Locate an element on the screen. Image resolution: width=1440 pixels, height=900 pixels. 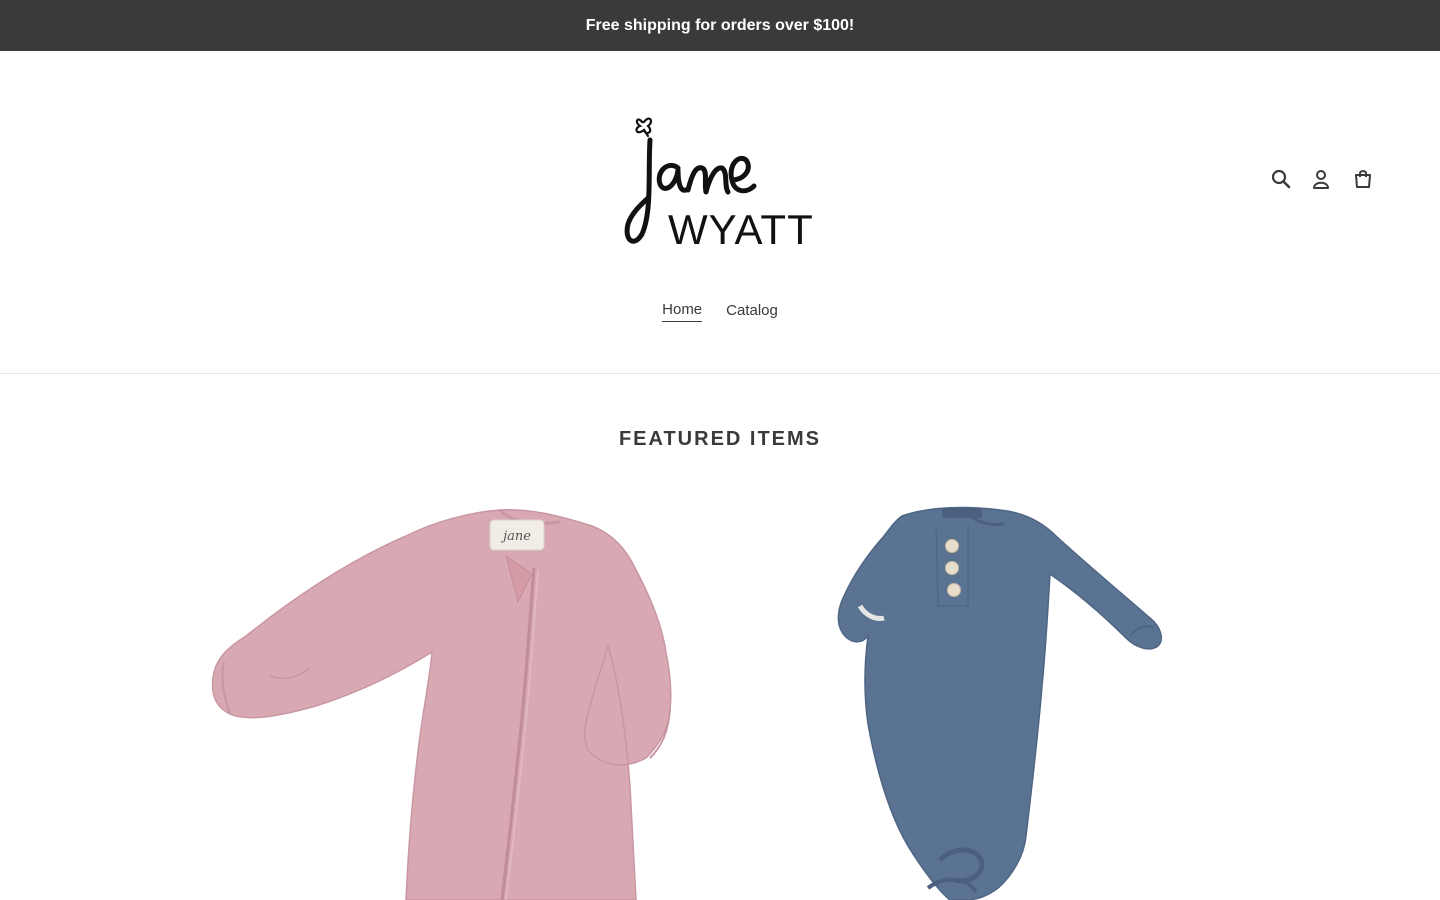
nav-item-home: Home is located at coordinates (682, 311).